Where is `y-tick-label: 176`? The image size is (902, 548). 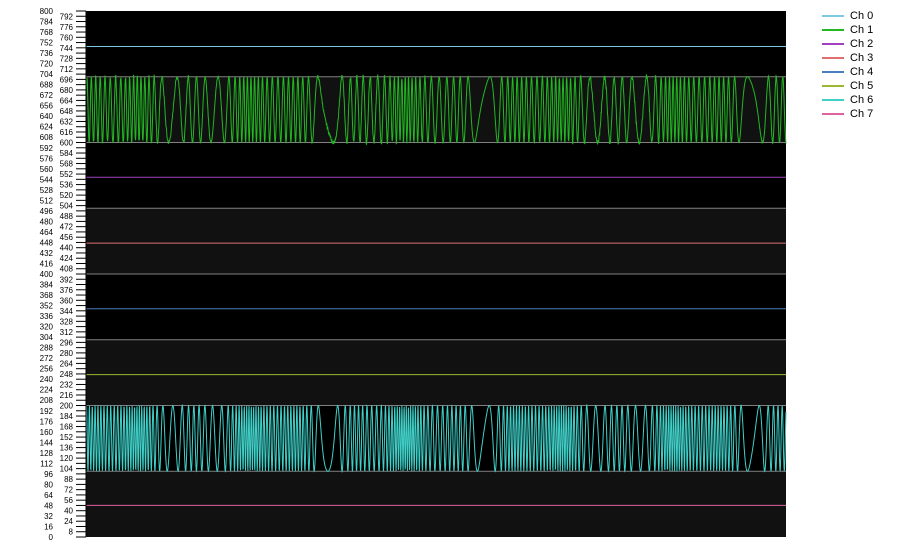 y-tick-label: 176 is located at coordinates (47, 421).